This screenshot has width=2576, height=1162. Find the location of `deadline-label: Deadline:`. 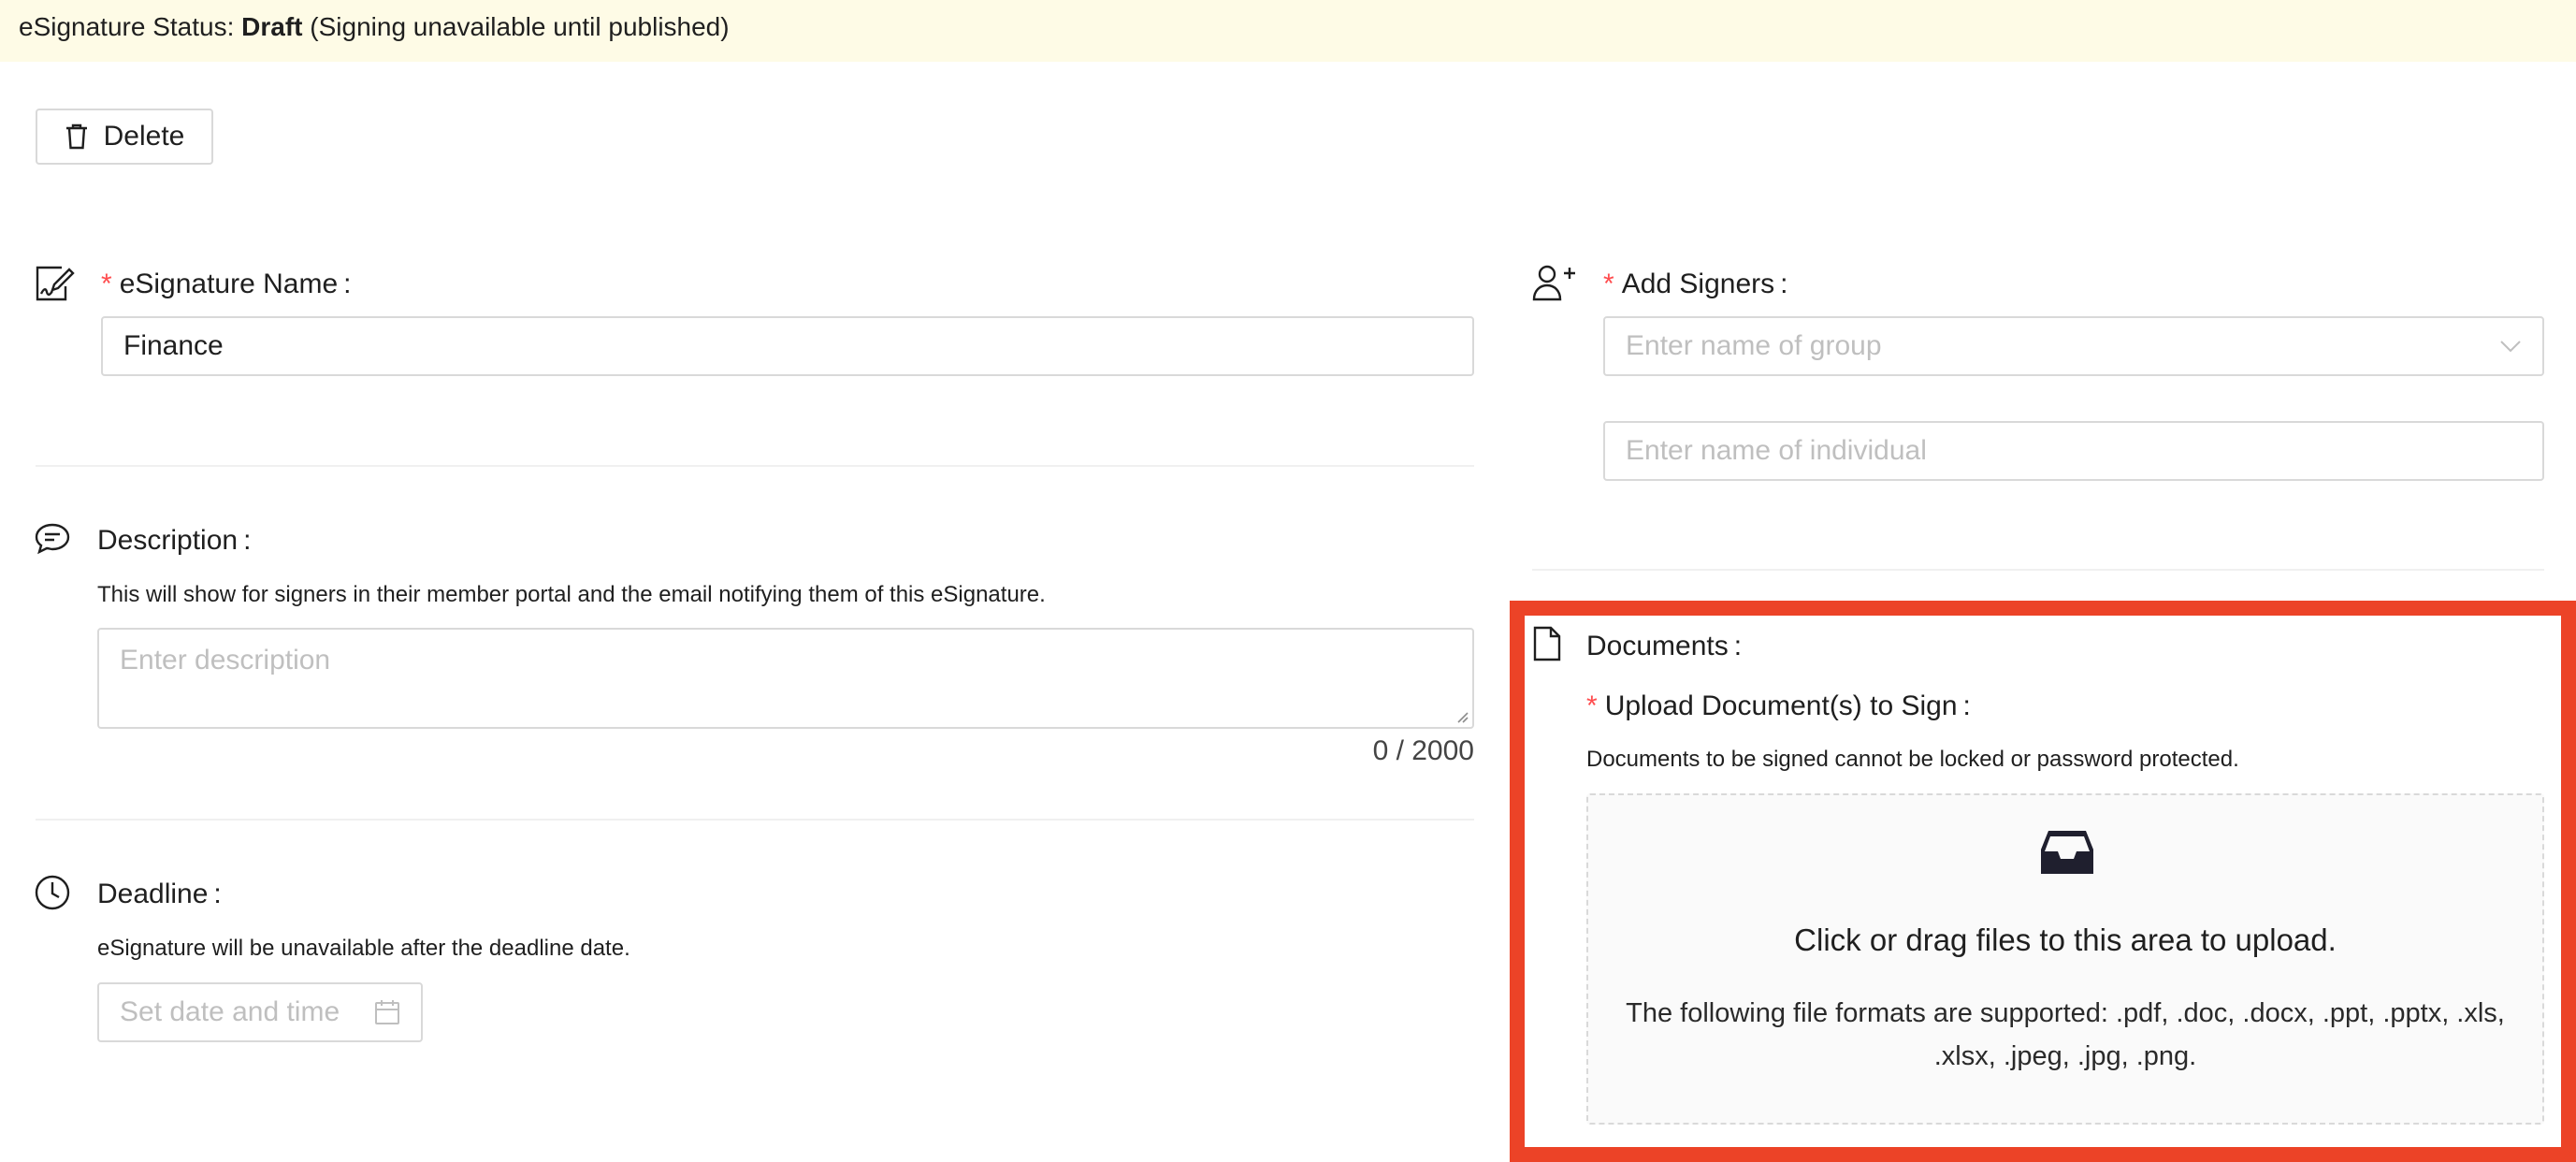

deadline-label: Deadline: is located at coordinates (159, 894).